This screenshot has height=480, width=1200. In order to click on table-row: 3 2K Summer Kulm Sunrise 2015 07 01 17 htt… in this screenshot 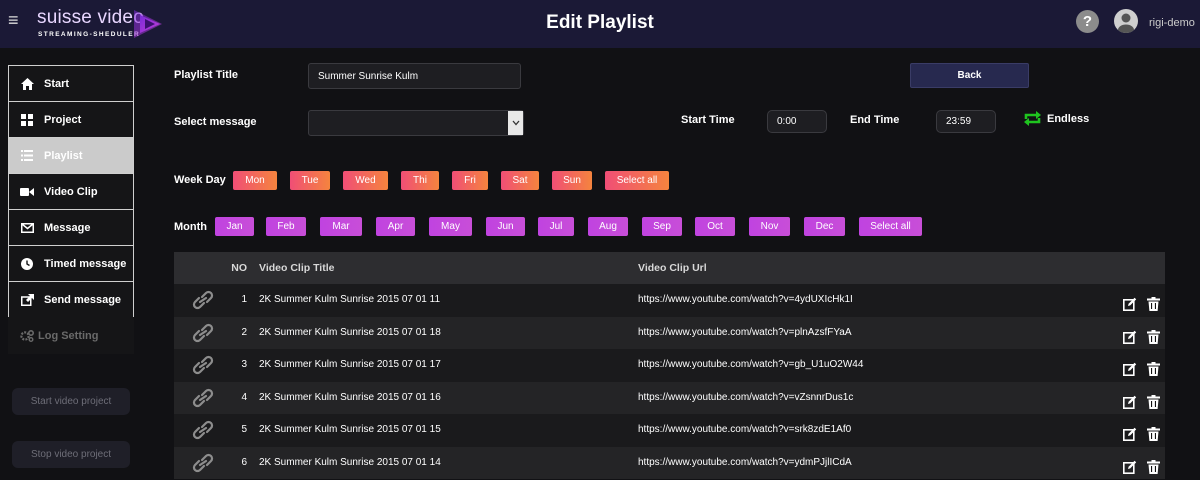, I will do `click(669, 365)`.